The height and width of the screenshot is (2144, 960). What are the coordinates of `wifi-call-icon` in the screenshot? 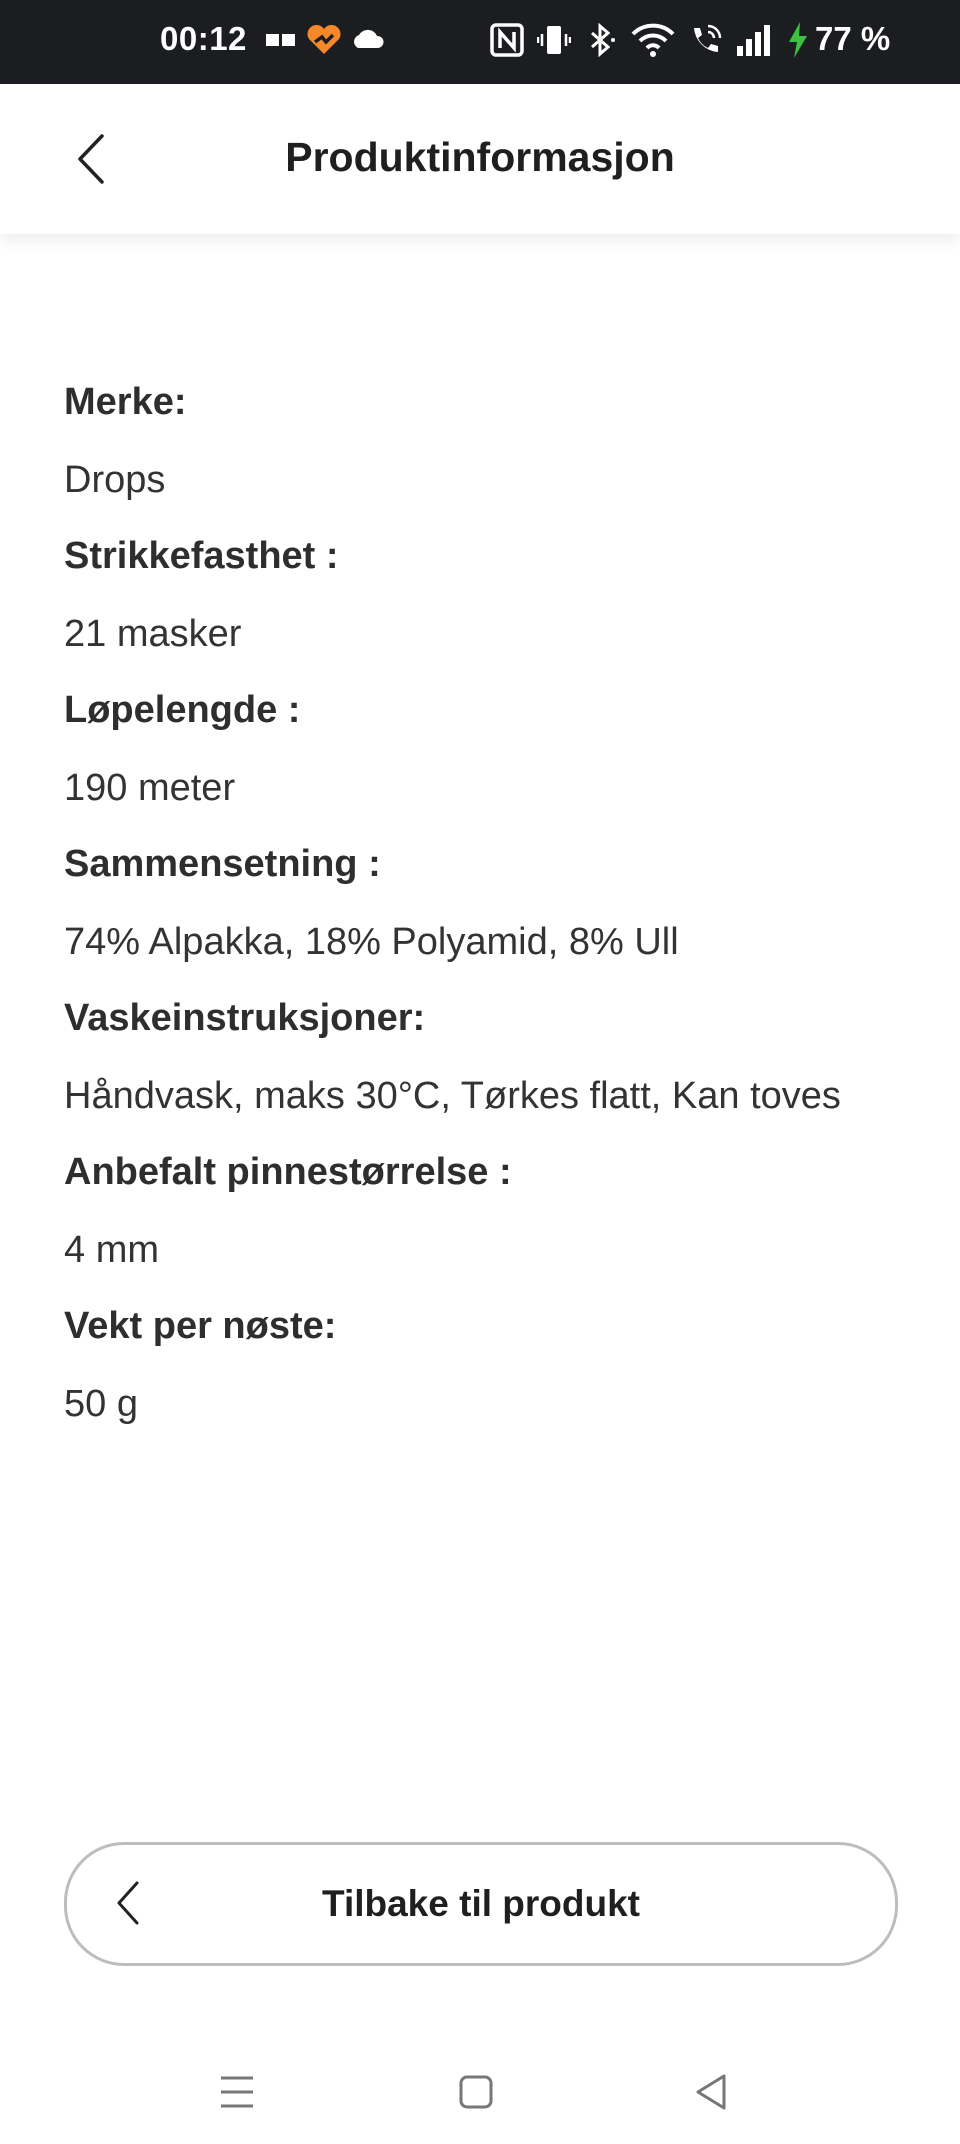 It's located at (706, 40).